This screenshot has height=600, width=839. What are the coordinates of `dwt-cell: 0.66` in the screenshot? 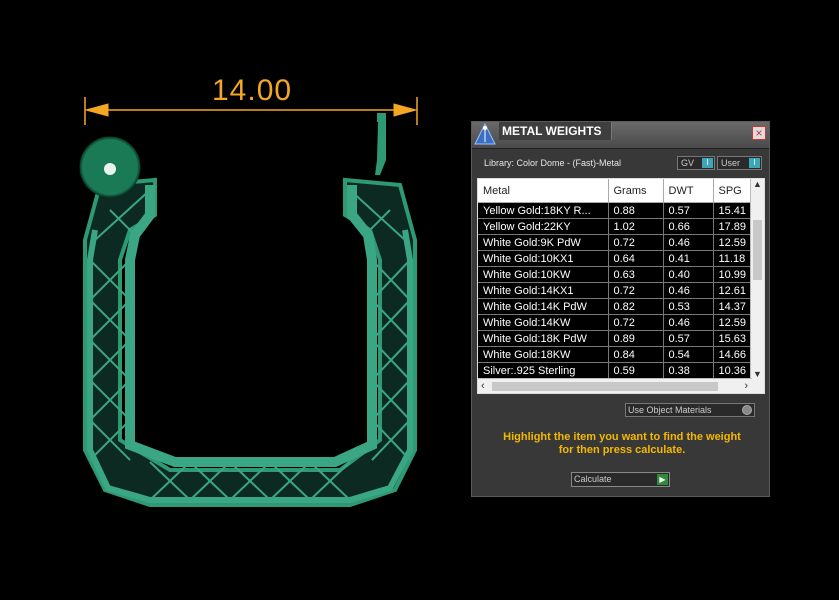 It's located at (688, 226).